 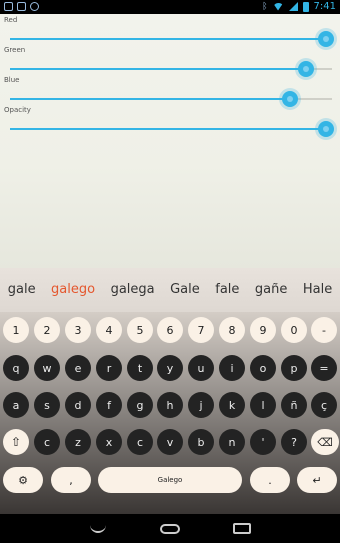 What do you see at coordinates (263, 330) in the screenshot?
I see `key-9: 9` at bounding box center [263, 330].